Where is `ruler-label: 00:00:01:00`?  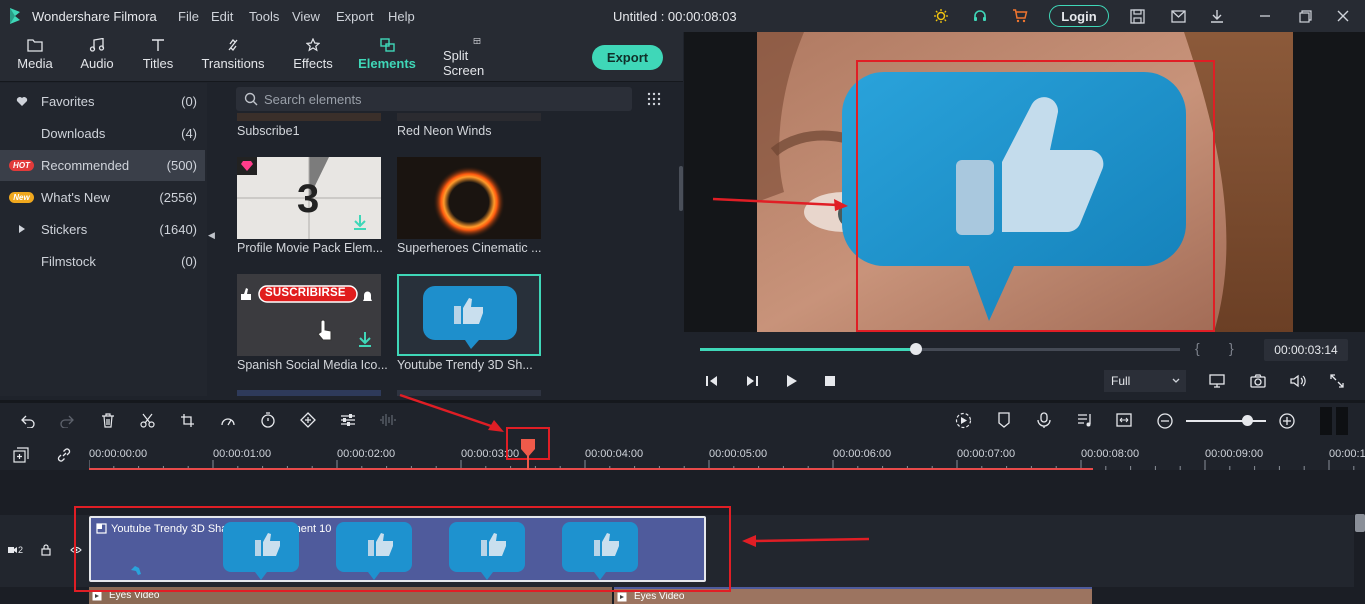 ruler-label: 00:00:01:00 is located at coordinates (242, 454).